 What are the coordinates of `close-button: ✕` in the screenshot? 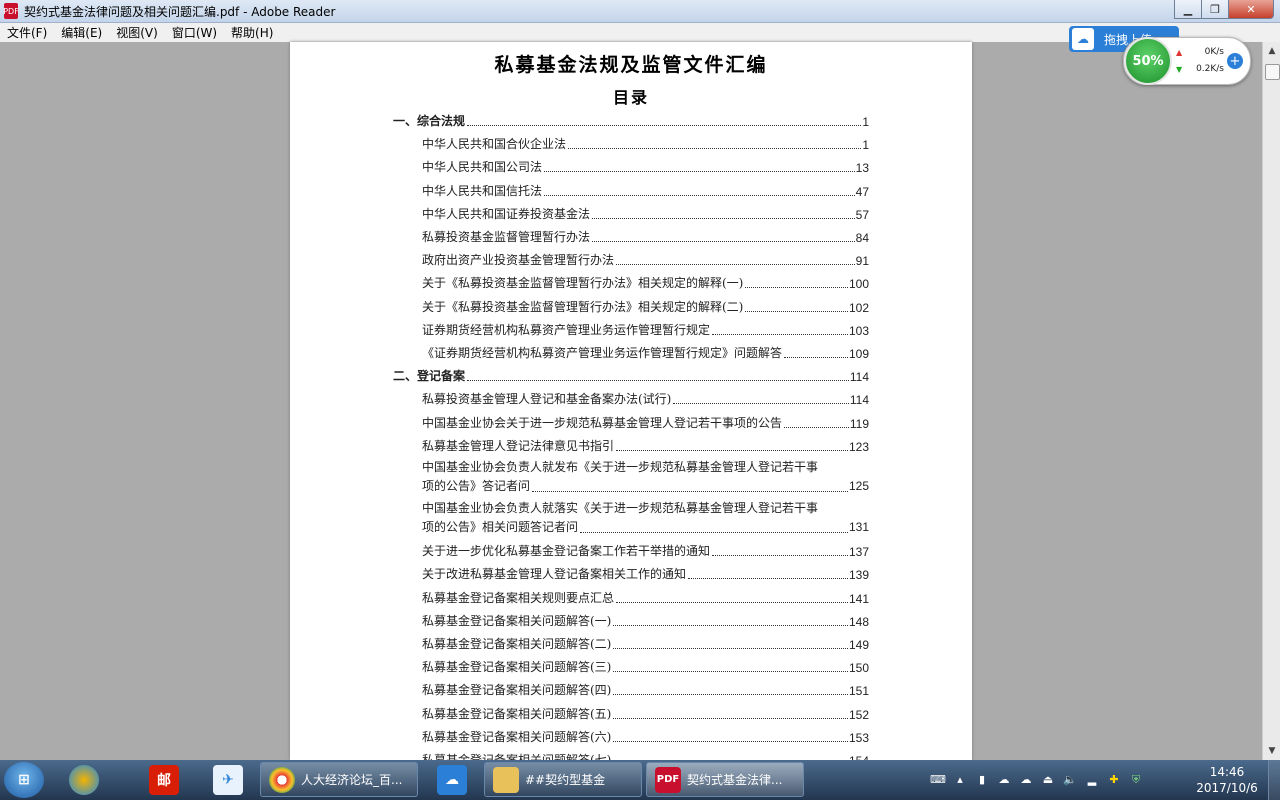 It's located at (1251, 9).